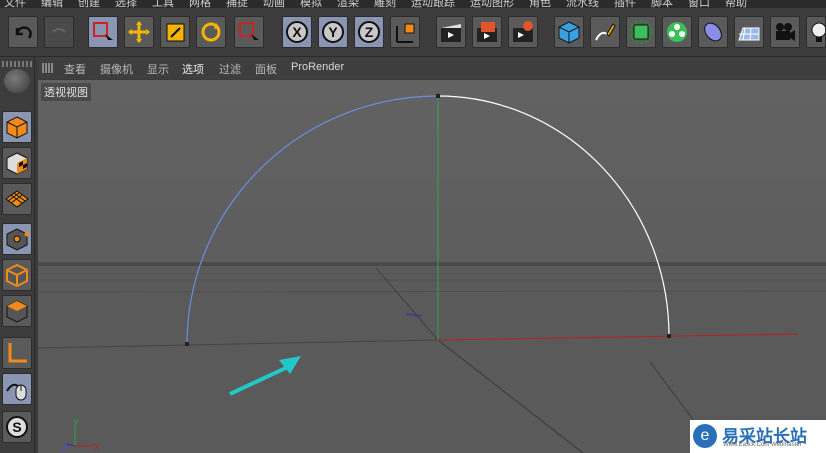  I want to click on watermark: e 易采站长站 Www.Easck.Com Webmaster, so click(758, 436).